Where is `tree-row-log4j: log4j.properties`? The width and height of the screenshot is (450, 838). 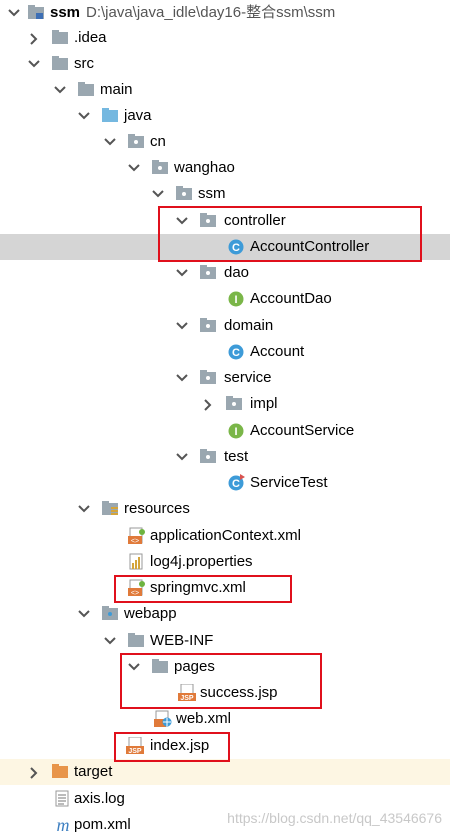
tree-row-log4j: log4j.properties is located at coordinates (225, 562).